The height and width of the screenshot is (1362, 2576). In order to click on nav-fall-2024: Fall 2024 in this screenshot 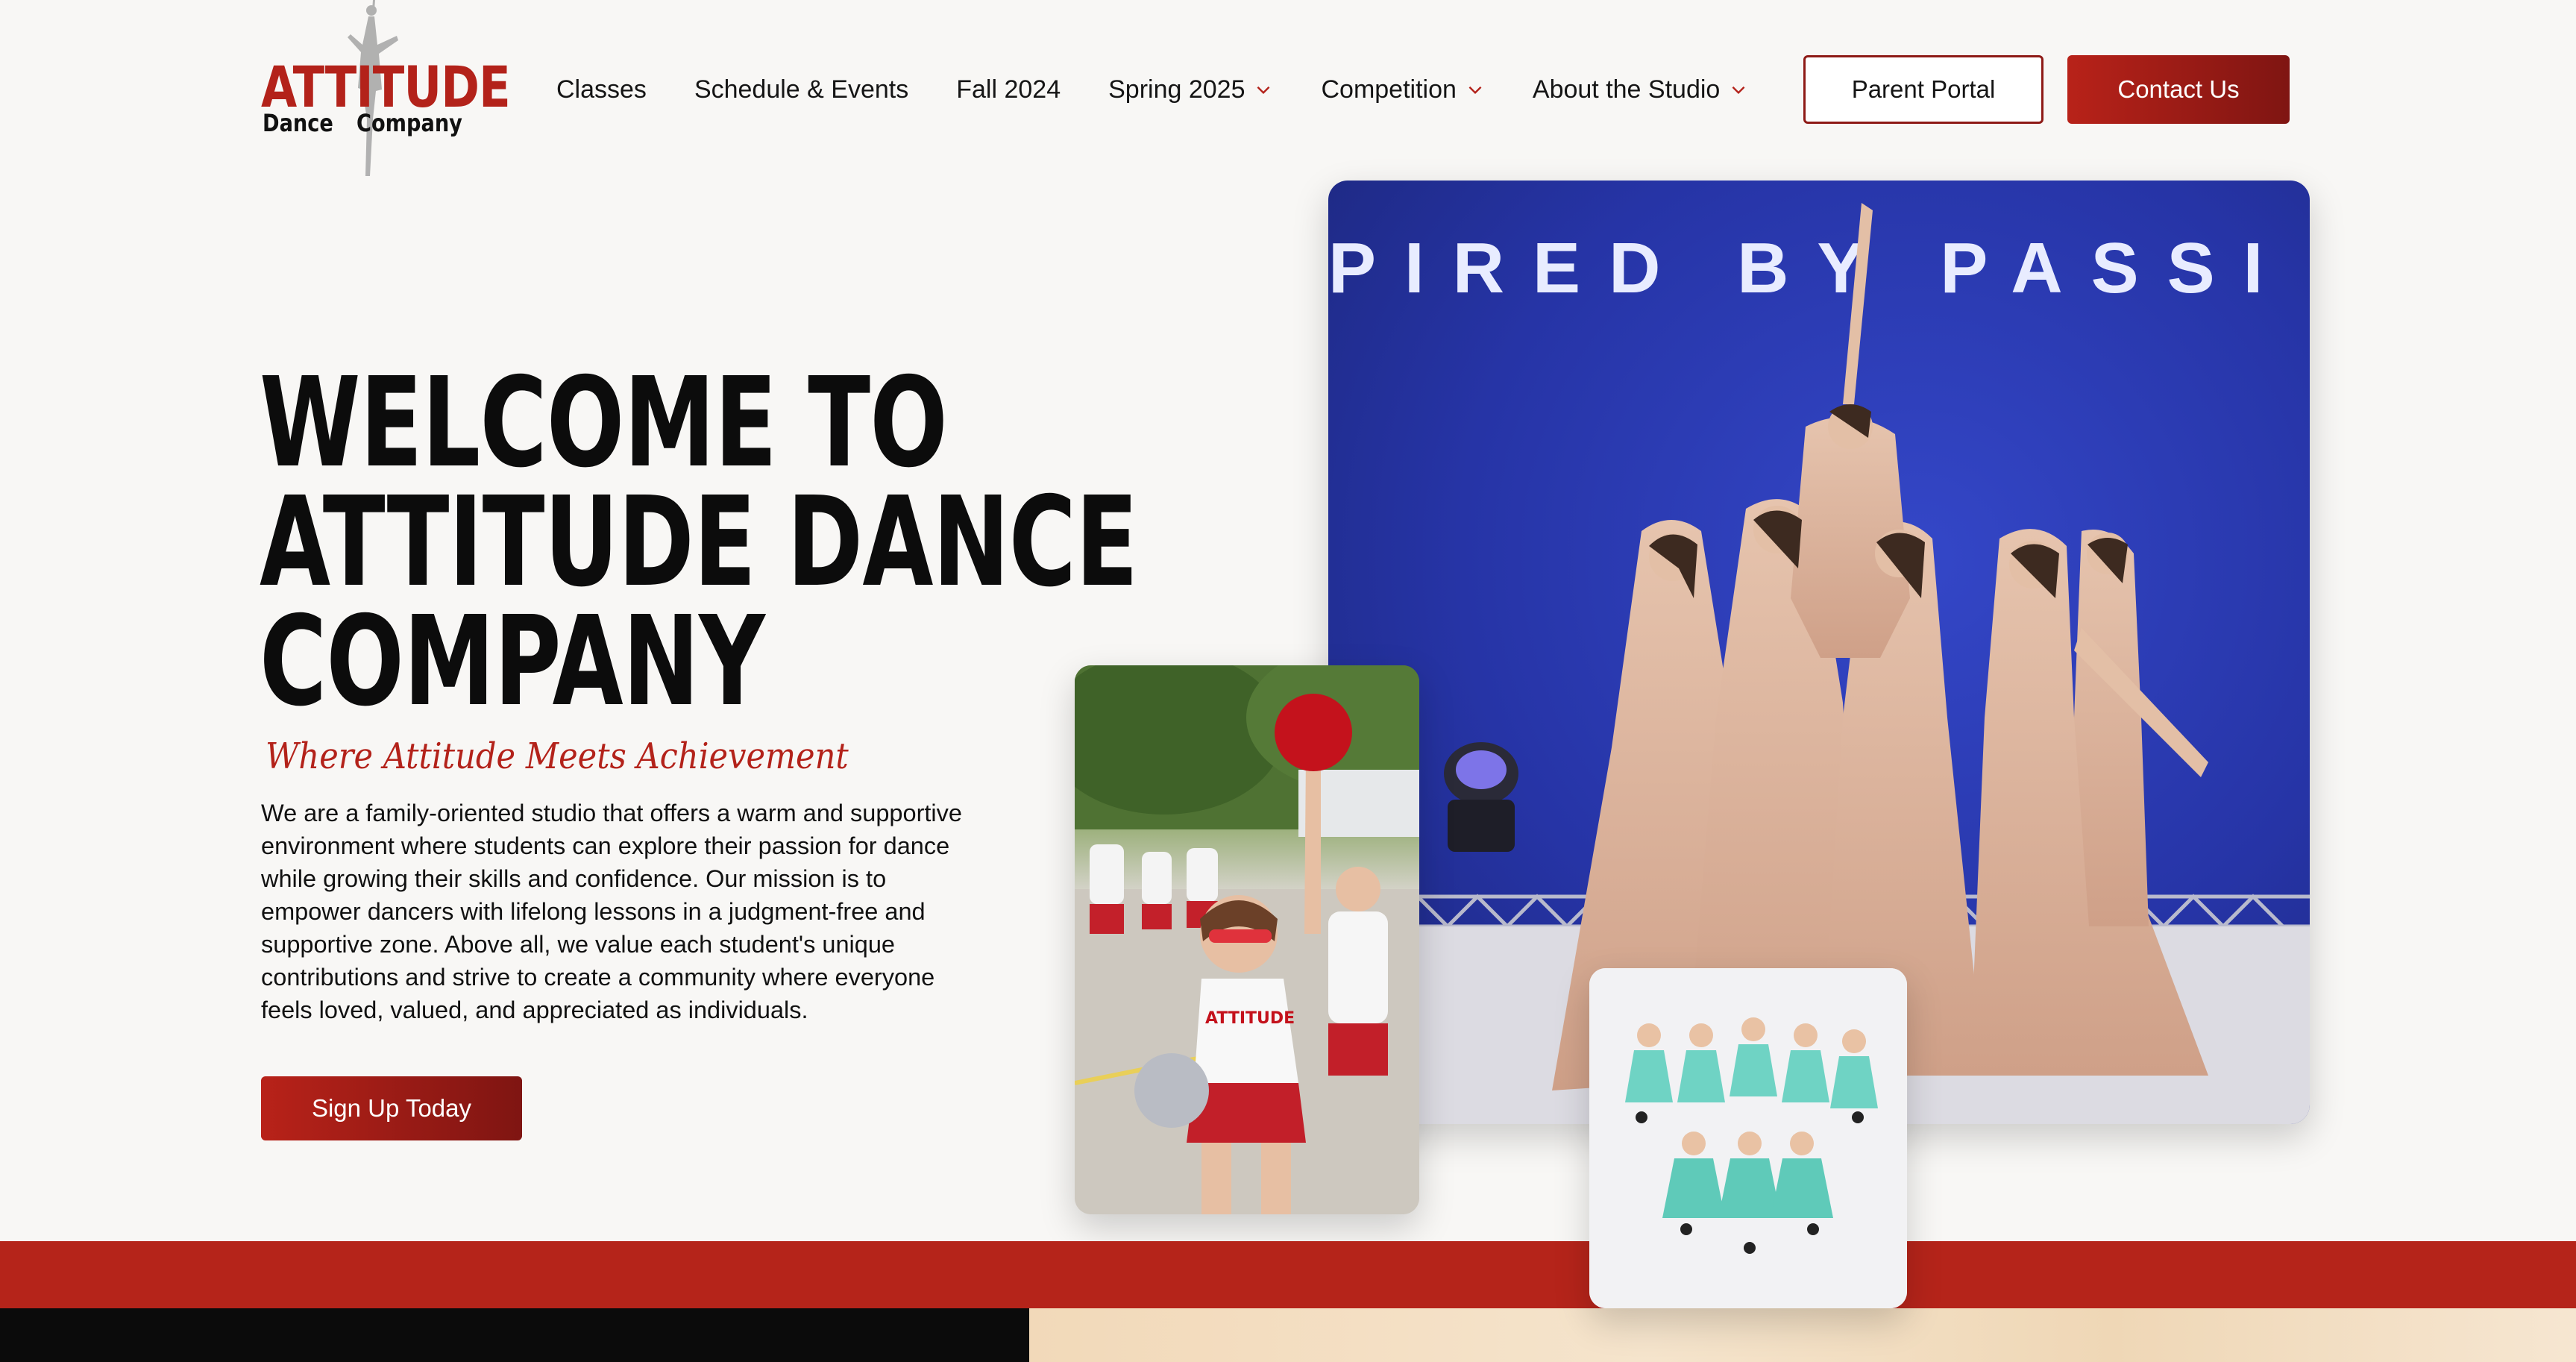, I will do `click(1009, 89)`.